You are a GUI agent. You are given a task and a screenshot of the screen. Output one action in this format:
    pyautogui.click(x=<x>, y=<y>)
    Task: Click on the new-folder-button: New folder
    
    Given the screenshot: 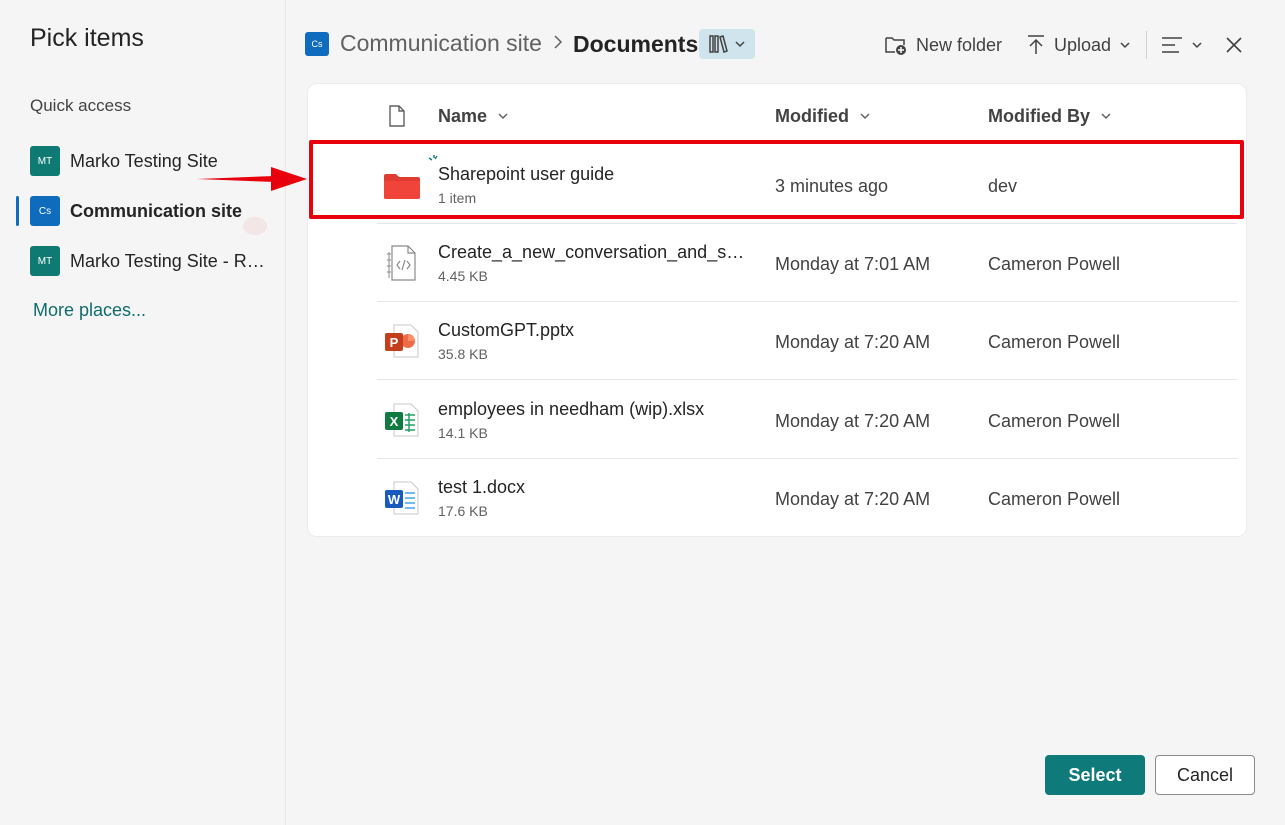 What is the action you would take?
    pyautogui.click(x=943, y=45)
    